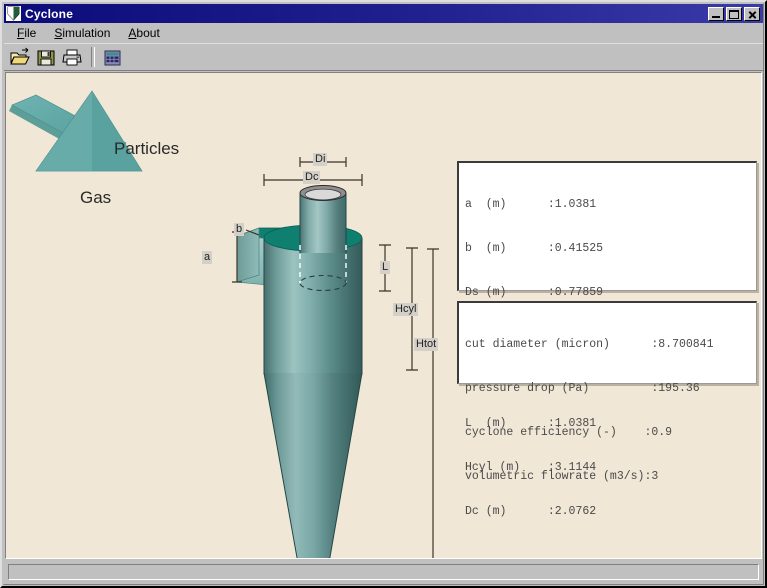 The width and height of the screenshot is (767, 588). Describe the element at coordinates (147, 148) in the screenshot. I see `label-particles: Particles` at that location.